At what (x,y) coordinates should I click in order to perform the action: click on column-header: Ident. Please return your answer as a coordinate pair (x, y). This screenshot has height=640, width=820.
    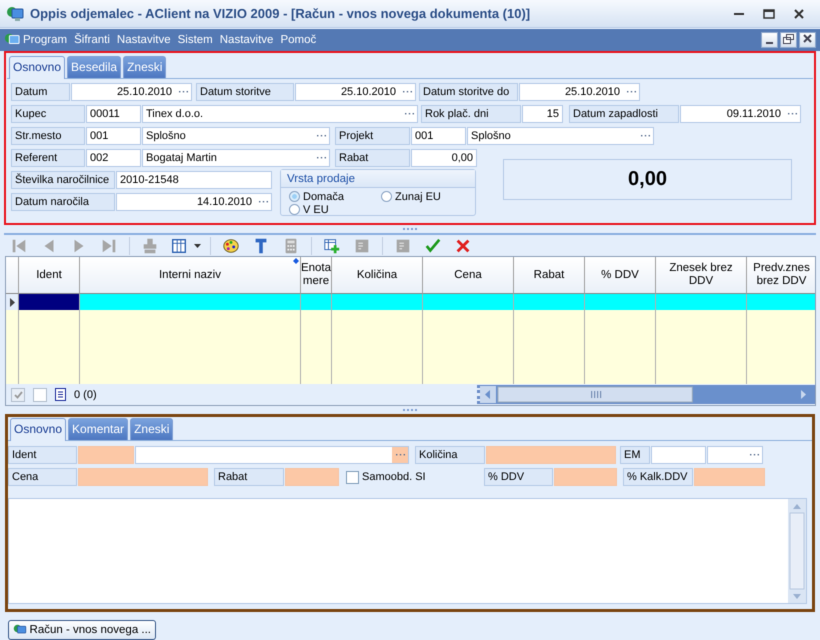
    Looking at the image, I should click on (49, 275).